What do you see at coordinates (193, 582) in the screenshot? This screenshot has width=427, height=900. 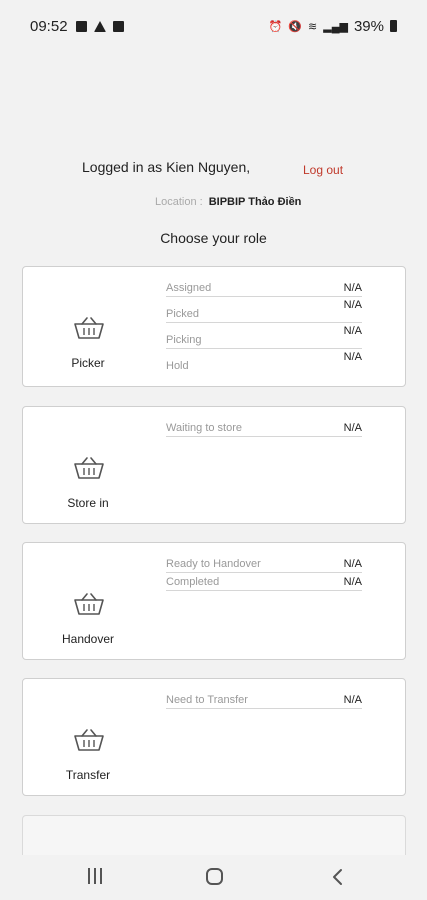 I see `stat-label: Completed` at bounding box center [193, 582].